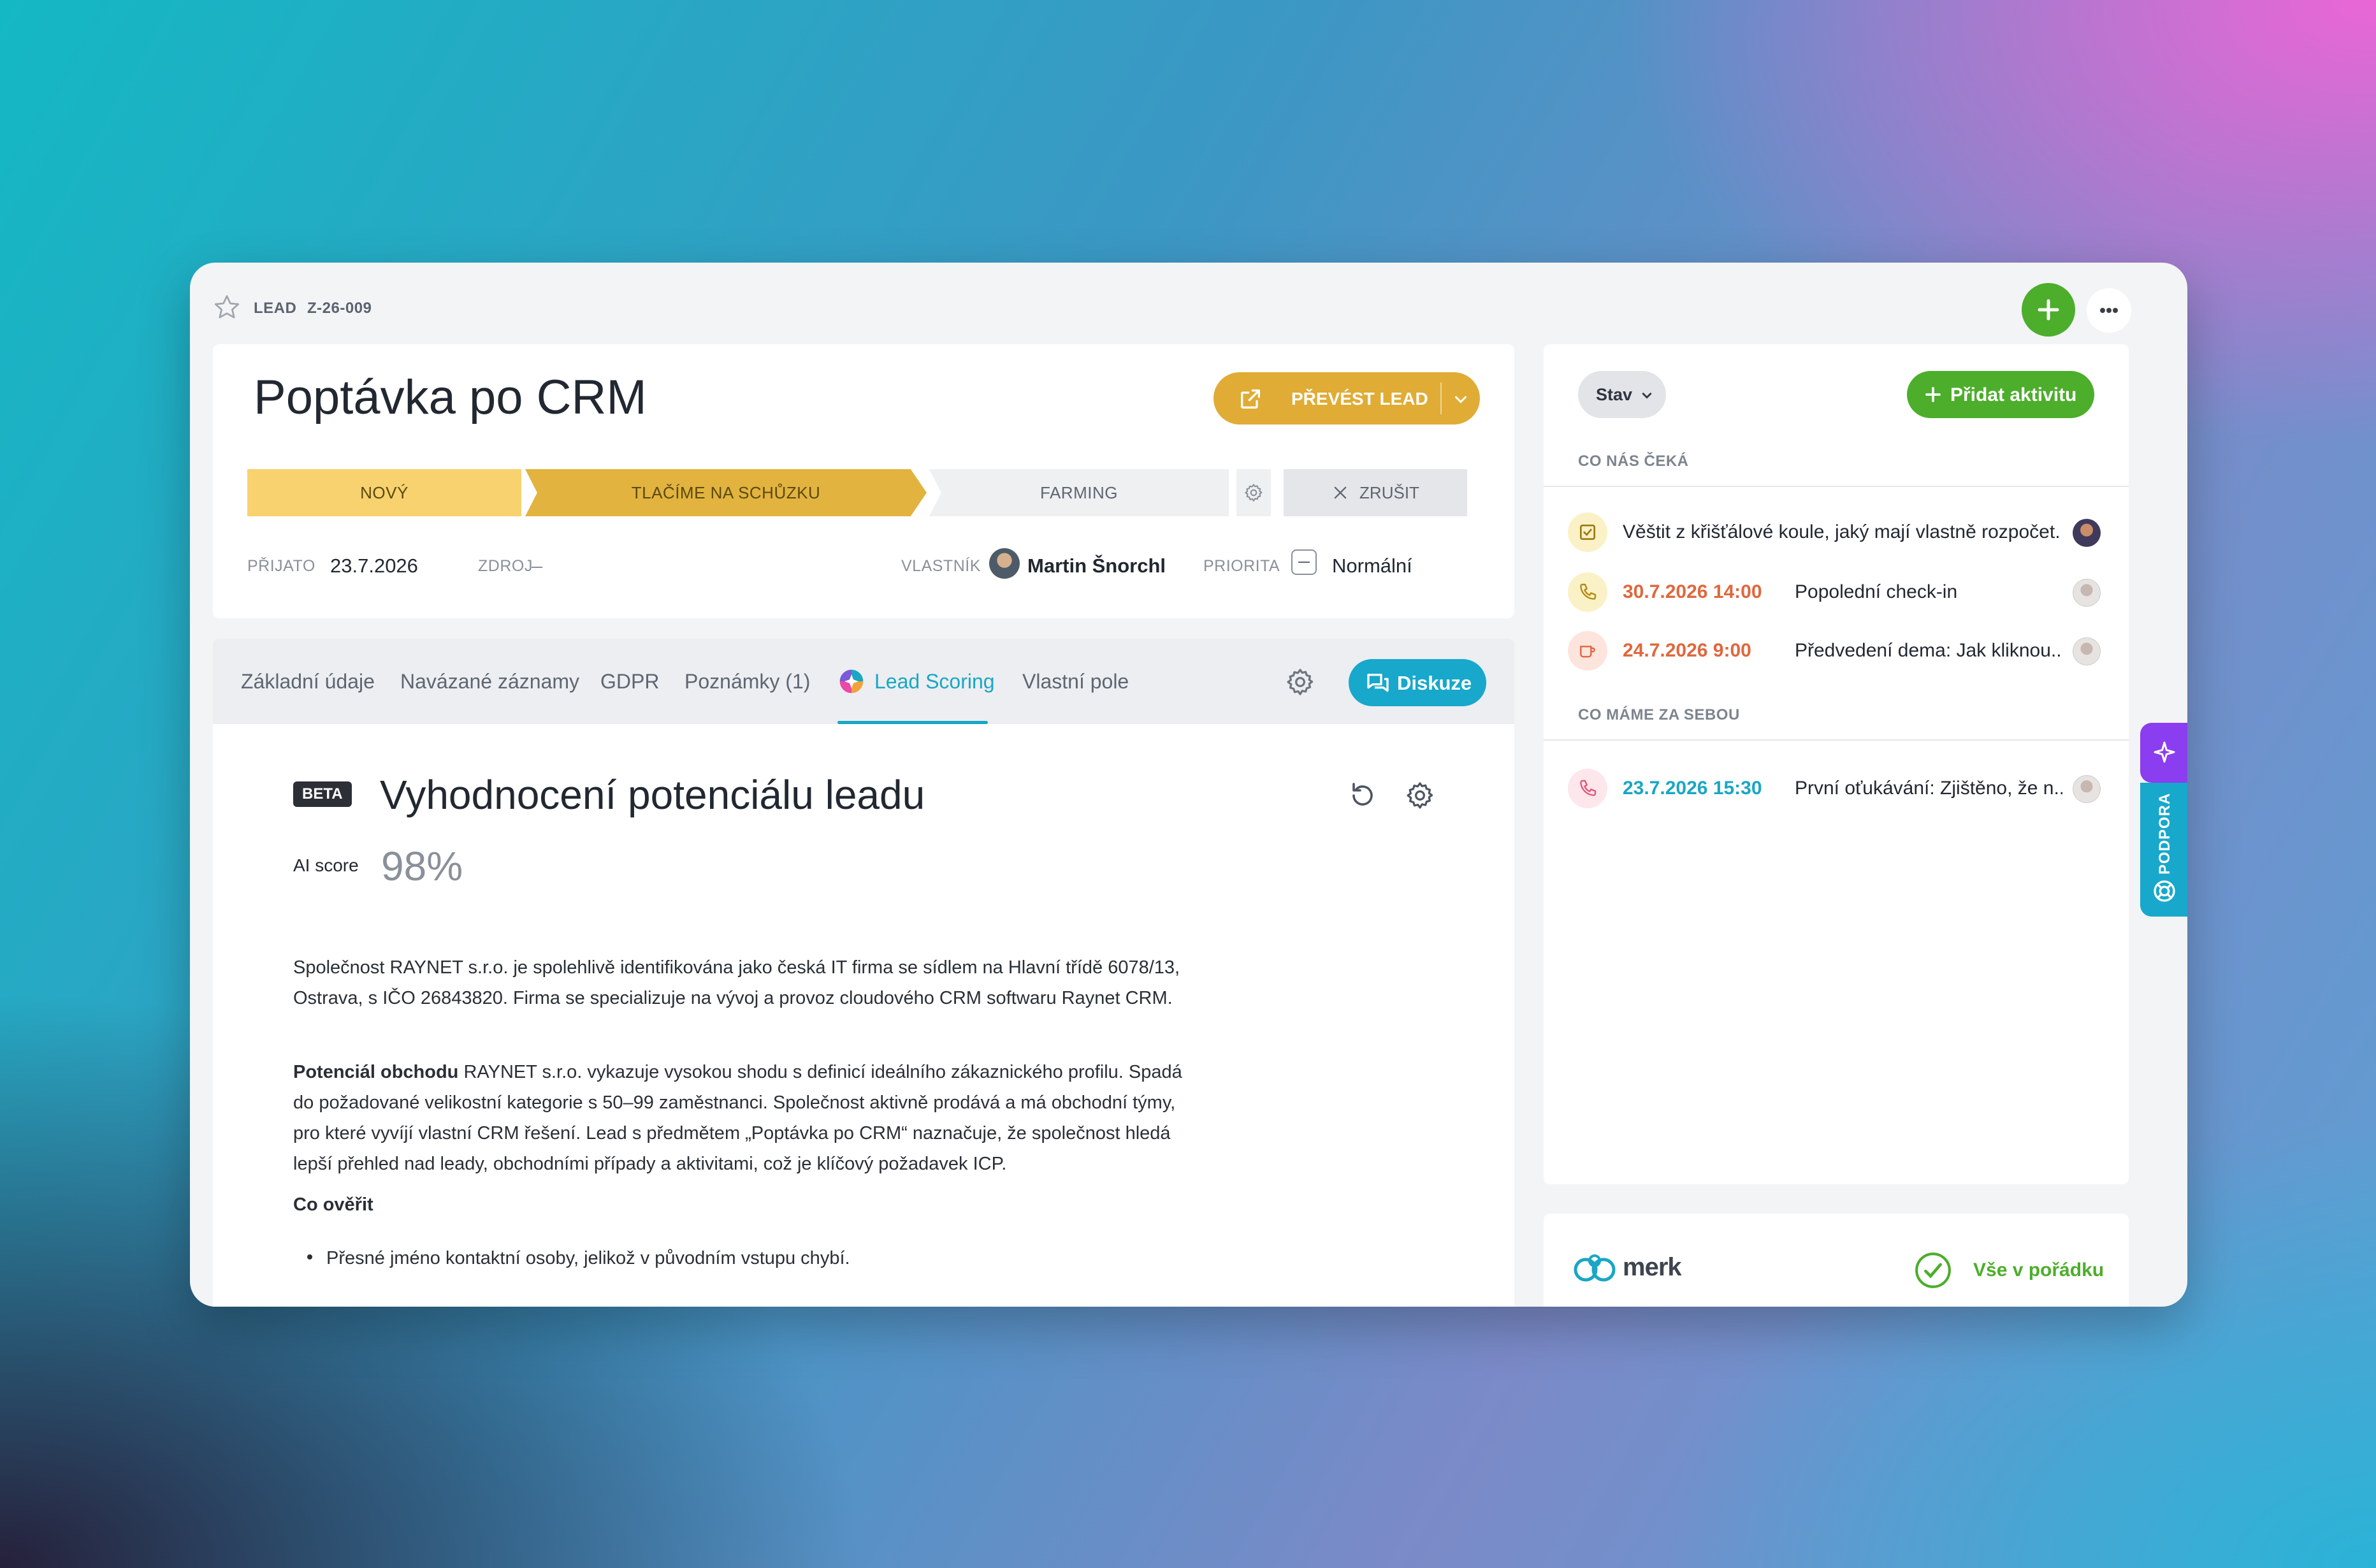 Image resolution: width=2376 pixels, height=1568 pixels. Describe the element at coordinates (275, 309) in the screenshot. I see `breadcrumb-type: LEAD` at that location.